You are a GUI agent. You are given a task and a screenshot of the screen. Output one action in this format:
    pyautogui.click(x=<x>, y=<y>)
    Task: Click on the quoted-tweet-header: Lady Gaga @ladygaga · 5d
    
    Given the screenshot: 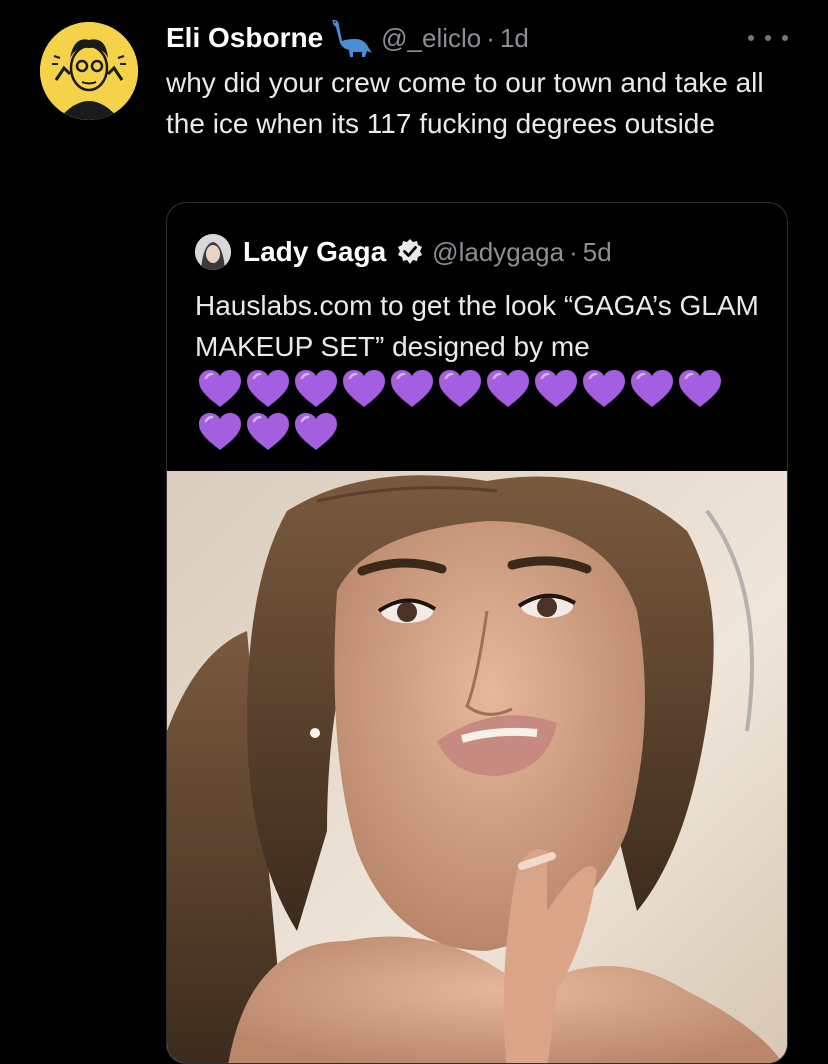 What is the action you would take?
    pyautogui.click(x=403, y=252)
    